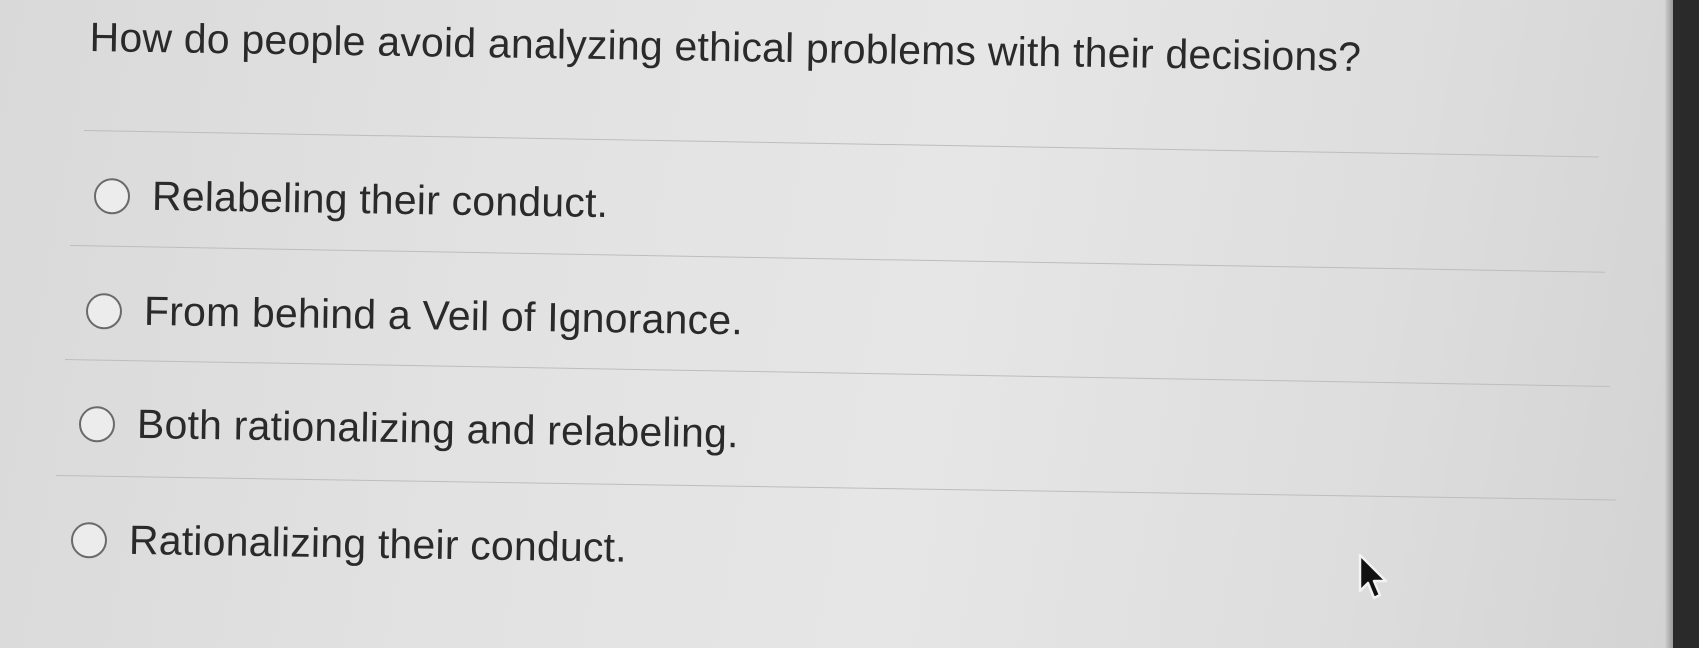 The width and height of the screenshot is (1699, 648). What do you see at coordinates (437, 428) in the screenshot?
I see `answer-option-label: Both rationalizing and relabeling.` at bounding box center [437, 428].